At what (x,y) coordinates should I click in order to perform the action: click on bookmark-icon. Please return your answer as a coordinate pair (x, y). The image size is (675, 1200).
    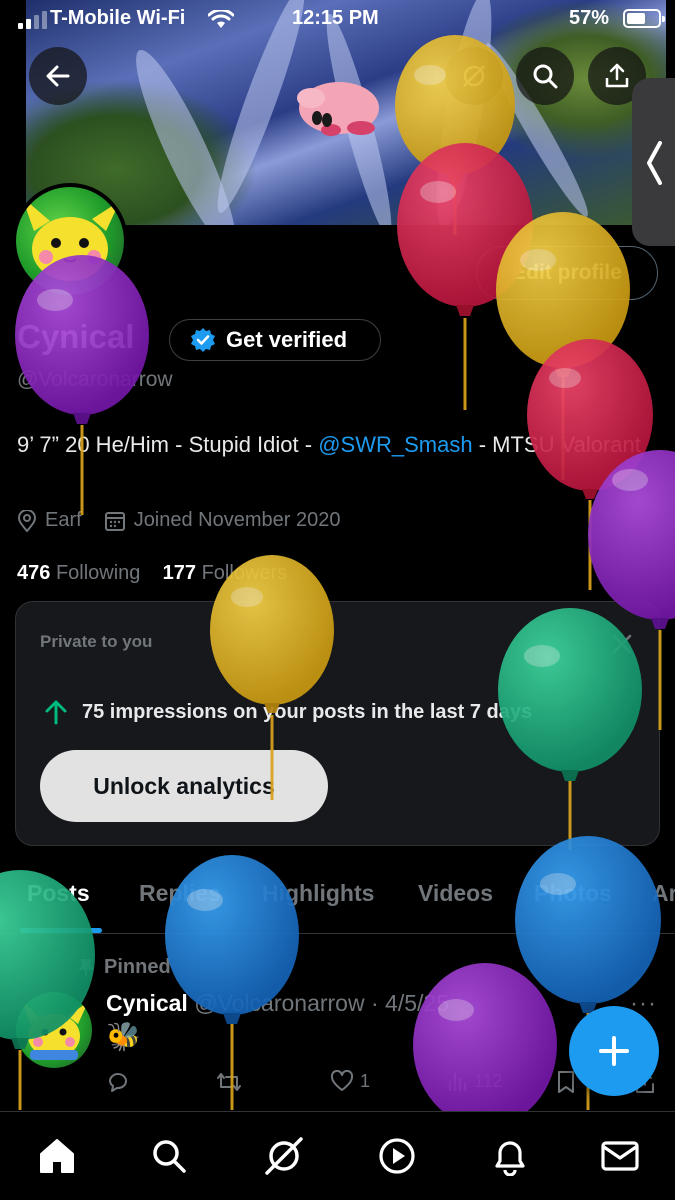
    Looking at the image, I should click on (566, 1082).